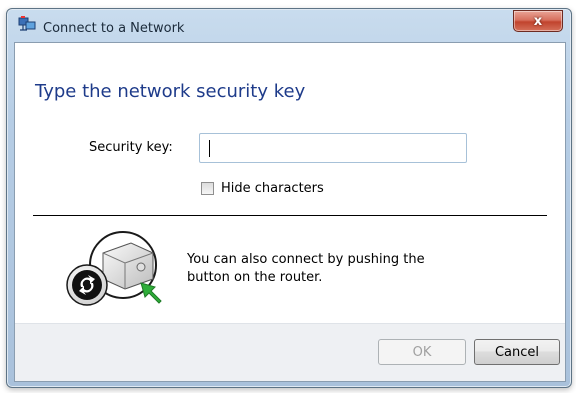  I want to click on security-key-input, so click(333, 148).